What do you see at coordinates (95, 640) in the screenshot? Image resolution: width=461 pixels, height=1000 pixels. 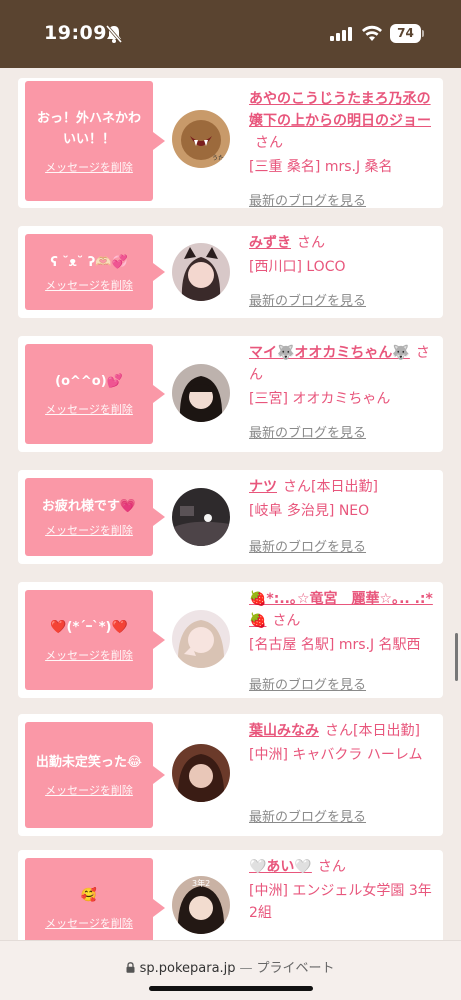 I see `message-bubble: ❤️(*´ｰ`*)❤️ メッセージを削除` at bounding box center [95, 640].